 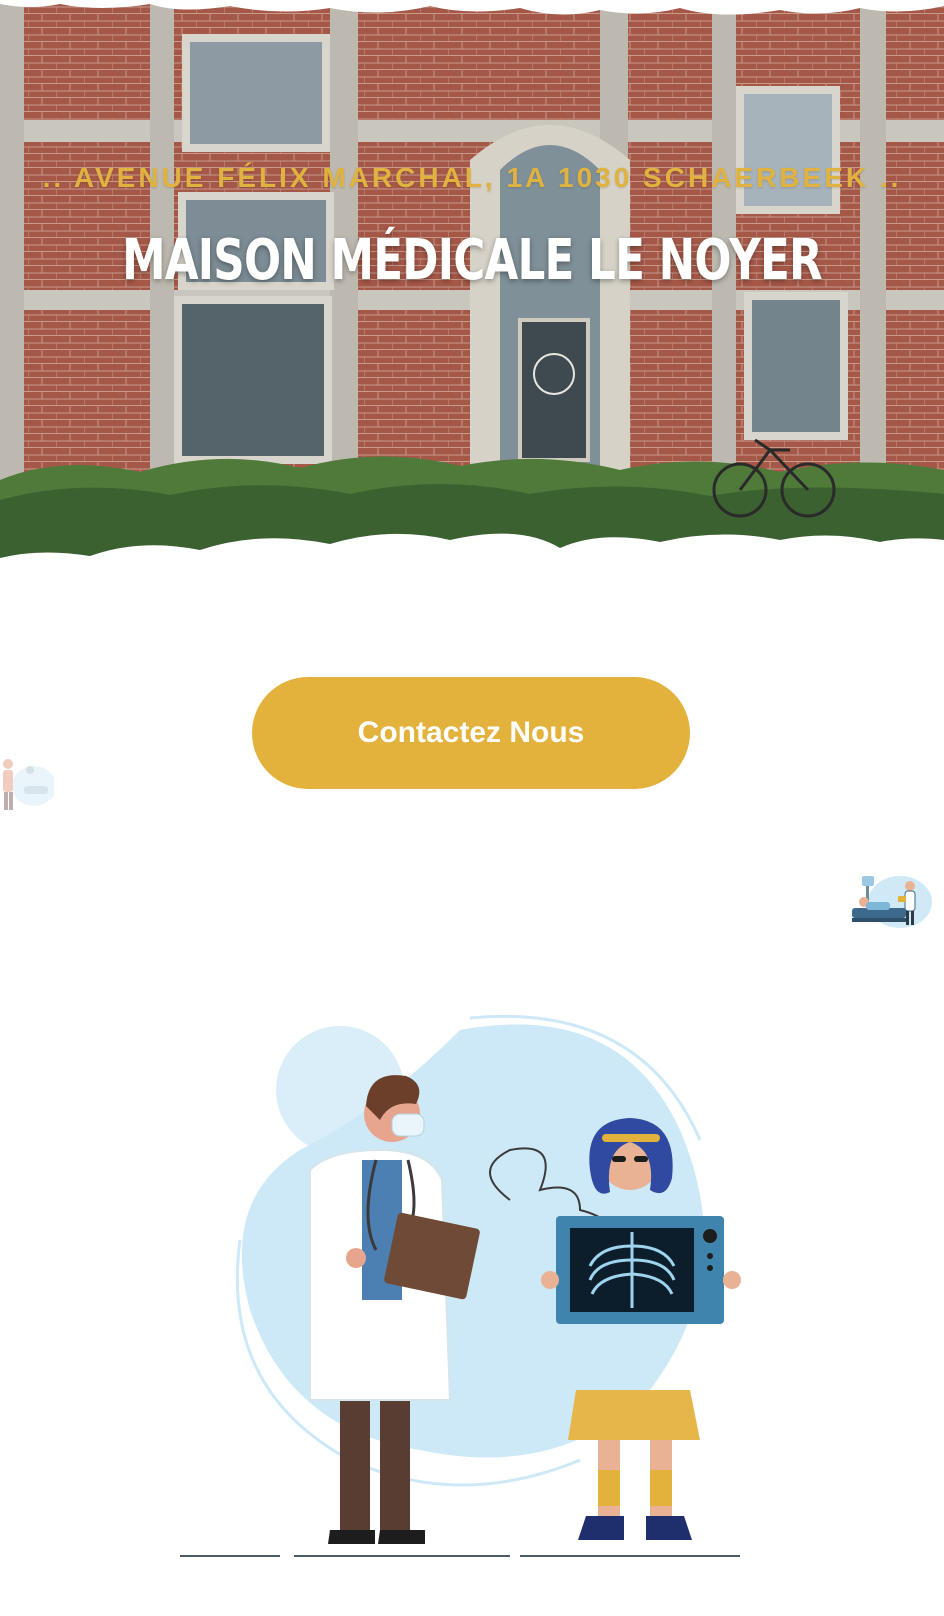 What do you see at coordinates (28, 789) in the screenshot?
I see `doctor-scene-icon` at bounding box center [28, 789].